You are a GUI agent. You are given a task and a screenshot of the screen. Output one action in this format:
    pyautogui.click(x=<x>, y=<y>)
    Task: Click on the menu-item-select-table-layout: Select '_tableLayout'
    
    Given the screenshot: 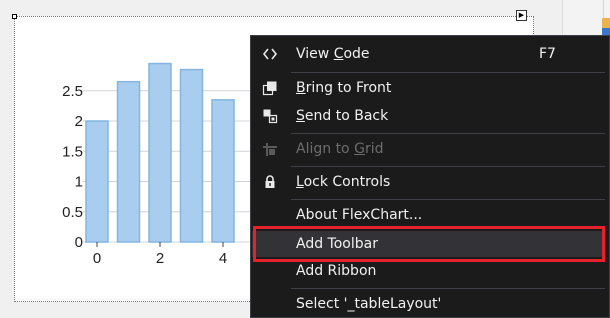 What is the action you would take?
    pyautogui.click(x=429, y=304)
    